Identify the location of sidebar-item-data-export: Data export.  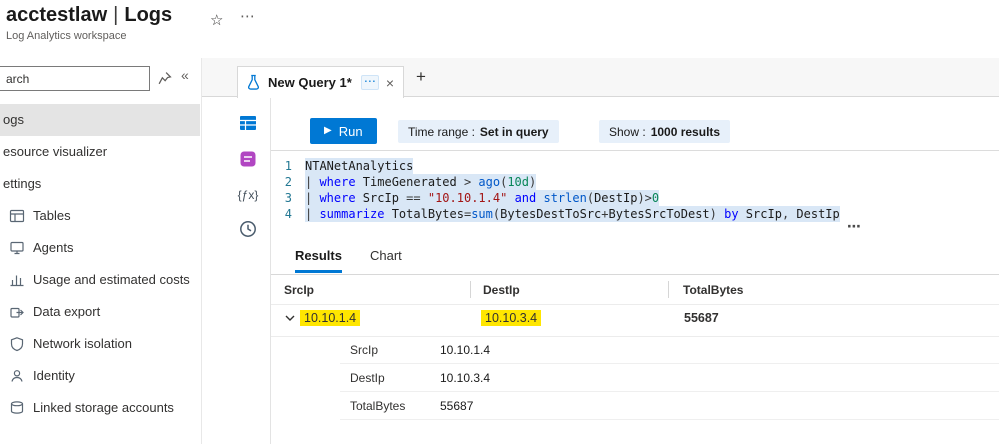
(100, 312).